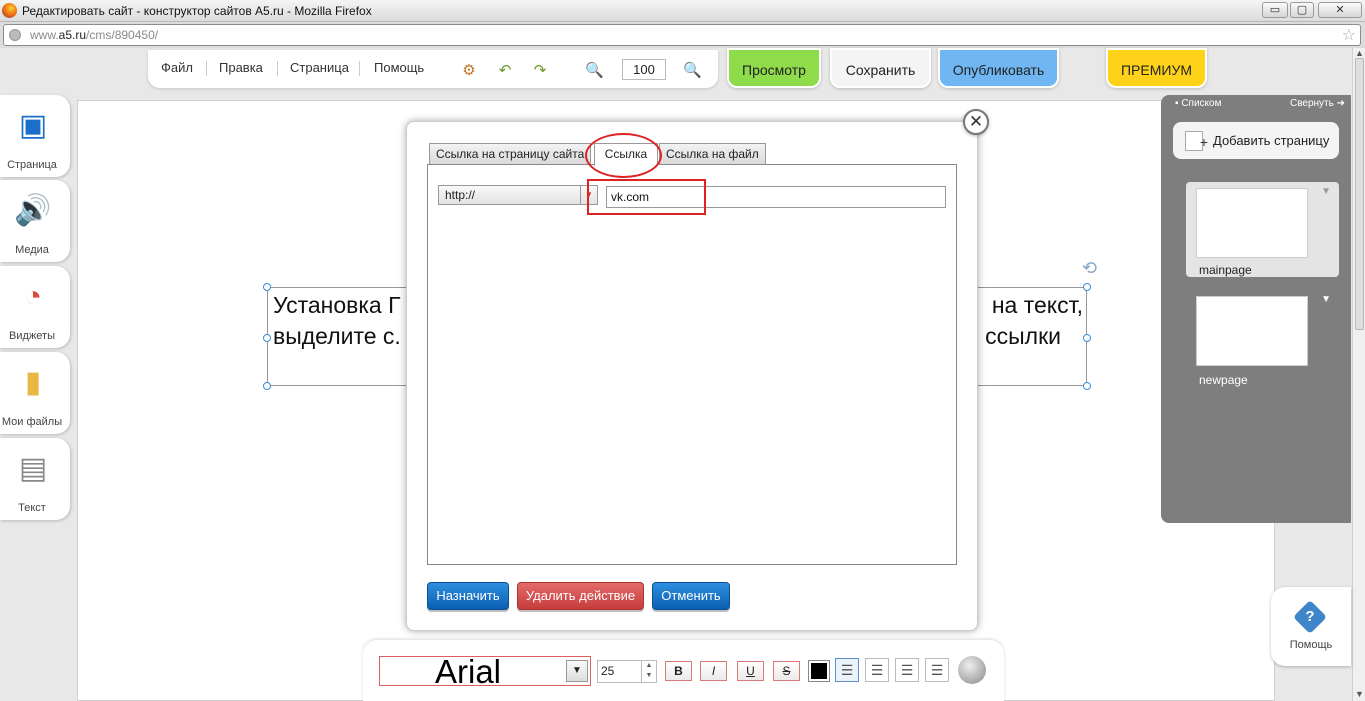  I want to click on list-view-toggle: ▪ Списком, so click(1198, 103).